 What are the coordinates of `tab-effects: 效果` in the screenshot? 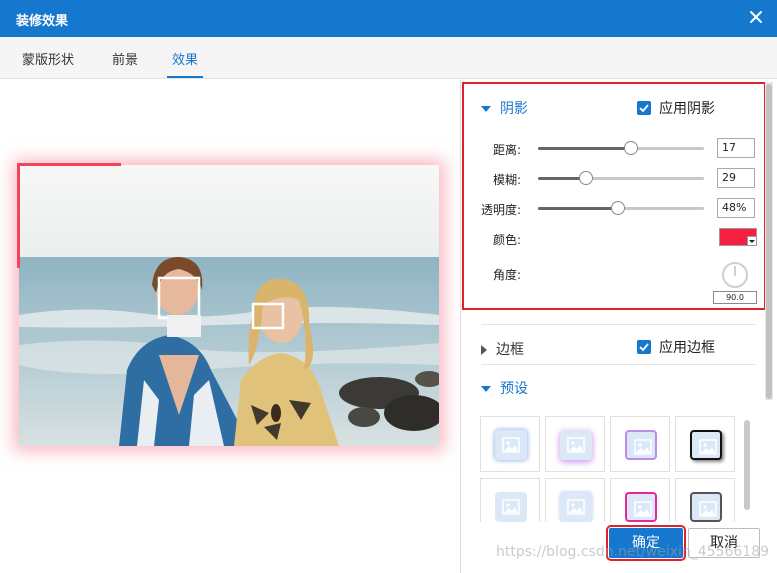 It's located at (185, 58).